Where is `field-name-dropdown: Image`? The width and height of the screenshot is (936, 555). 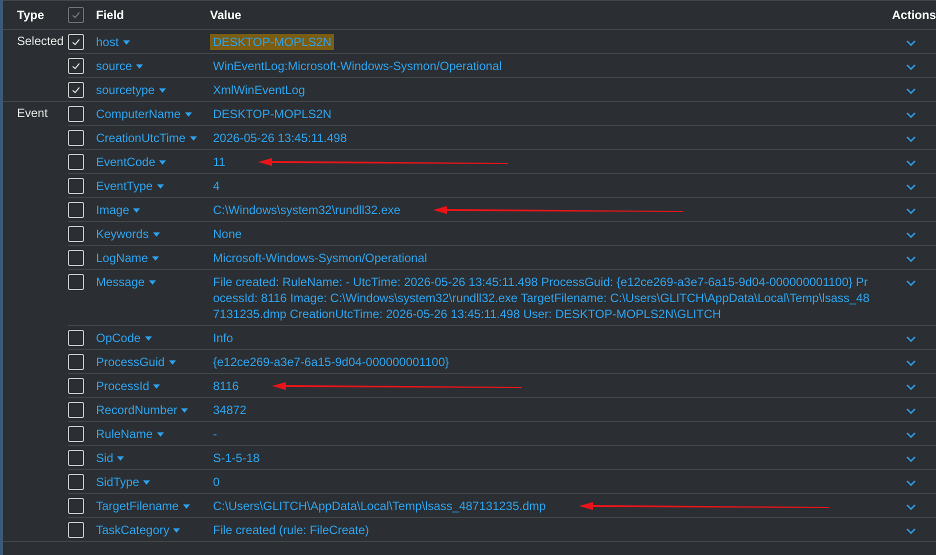 field-name-dropdown: Image is located at coordinates (118, 210).